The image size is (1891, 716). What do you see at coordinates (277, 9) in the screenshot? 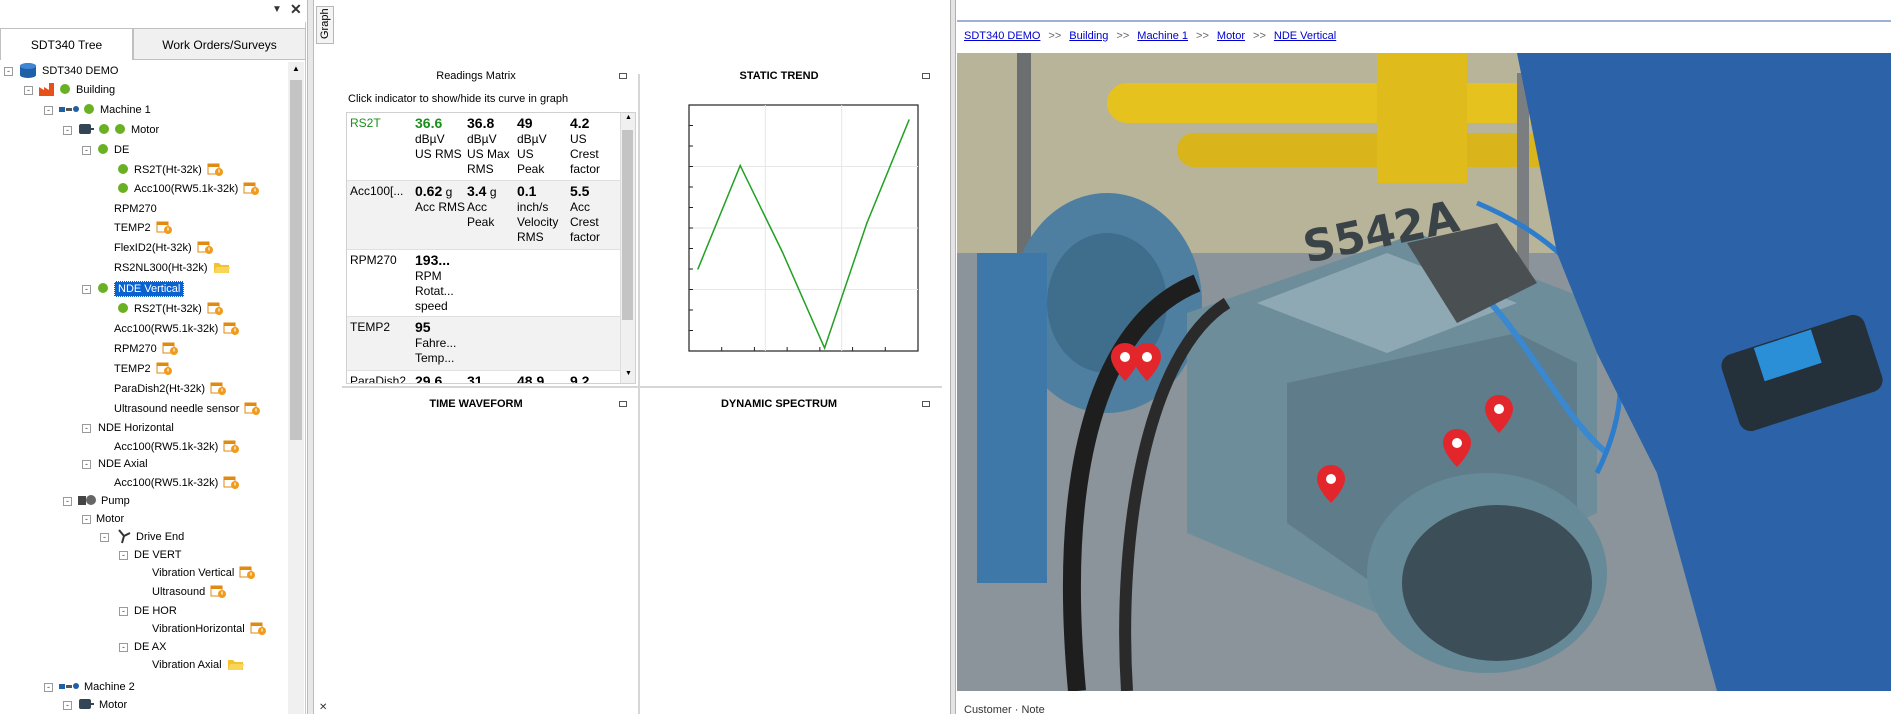
I see `dropdown-icon: ▼` at bounding box center [277, 9].